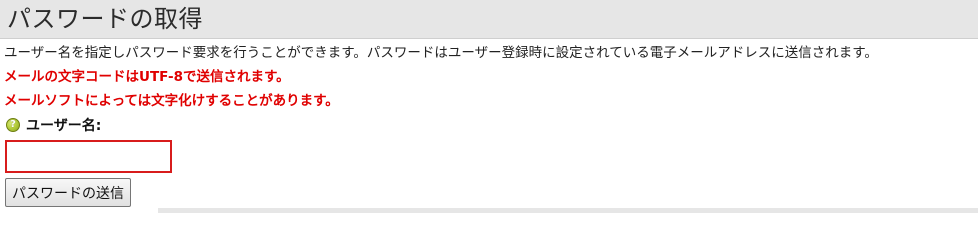 The width and height of the screenshot is (978, 240). I want to click on encoding-warning: メールの文字コードはUTF-8で送信されます。, so click(147, 77).